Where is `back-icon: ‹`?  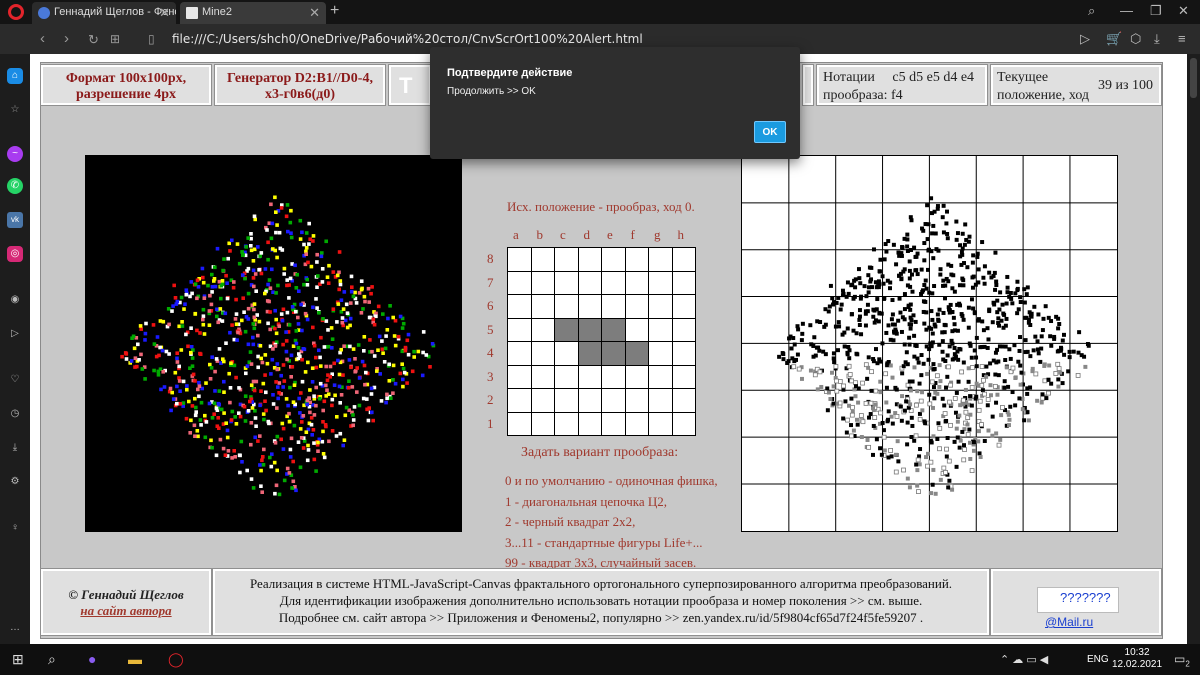 back-icon: ‹ is located at coordinates (42, 38).